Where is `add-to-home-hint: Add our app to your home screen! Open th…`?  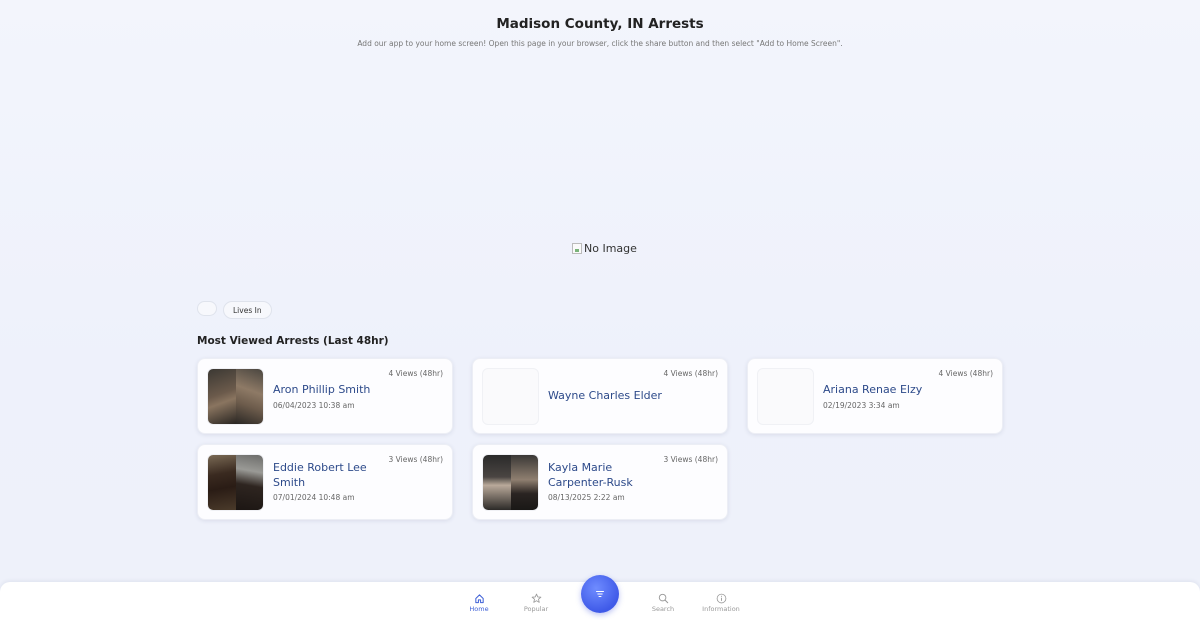 add-to-home-hint: Add our app to your home screen! Open th… is located at coordinates (600, 43).